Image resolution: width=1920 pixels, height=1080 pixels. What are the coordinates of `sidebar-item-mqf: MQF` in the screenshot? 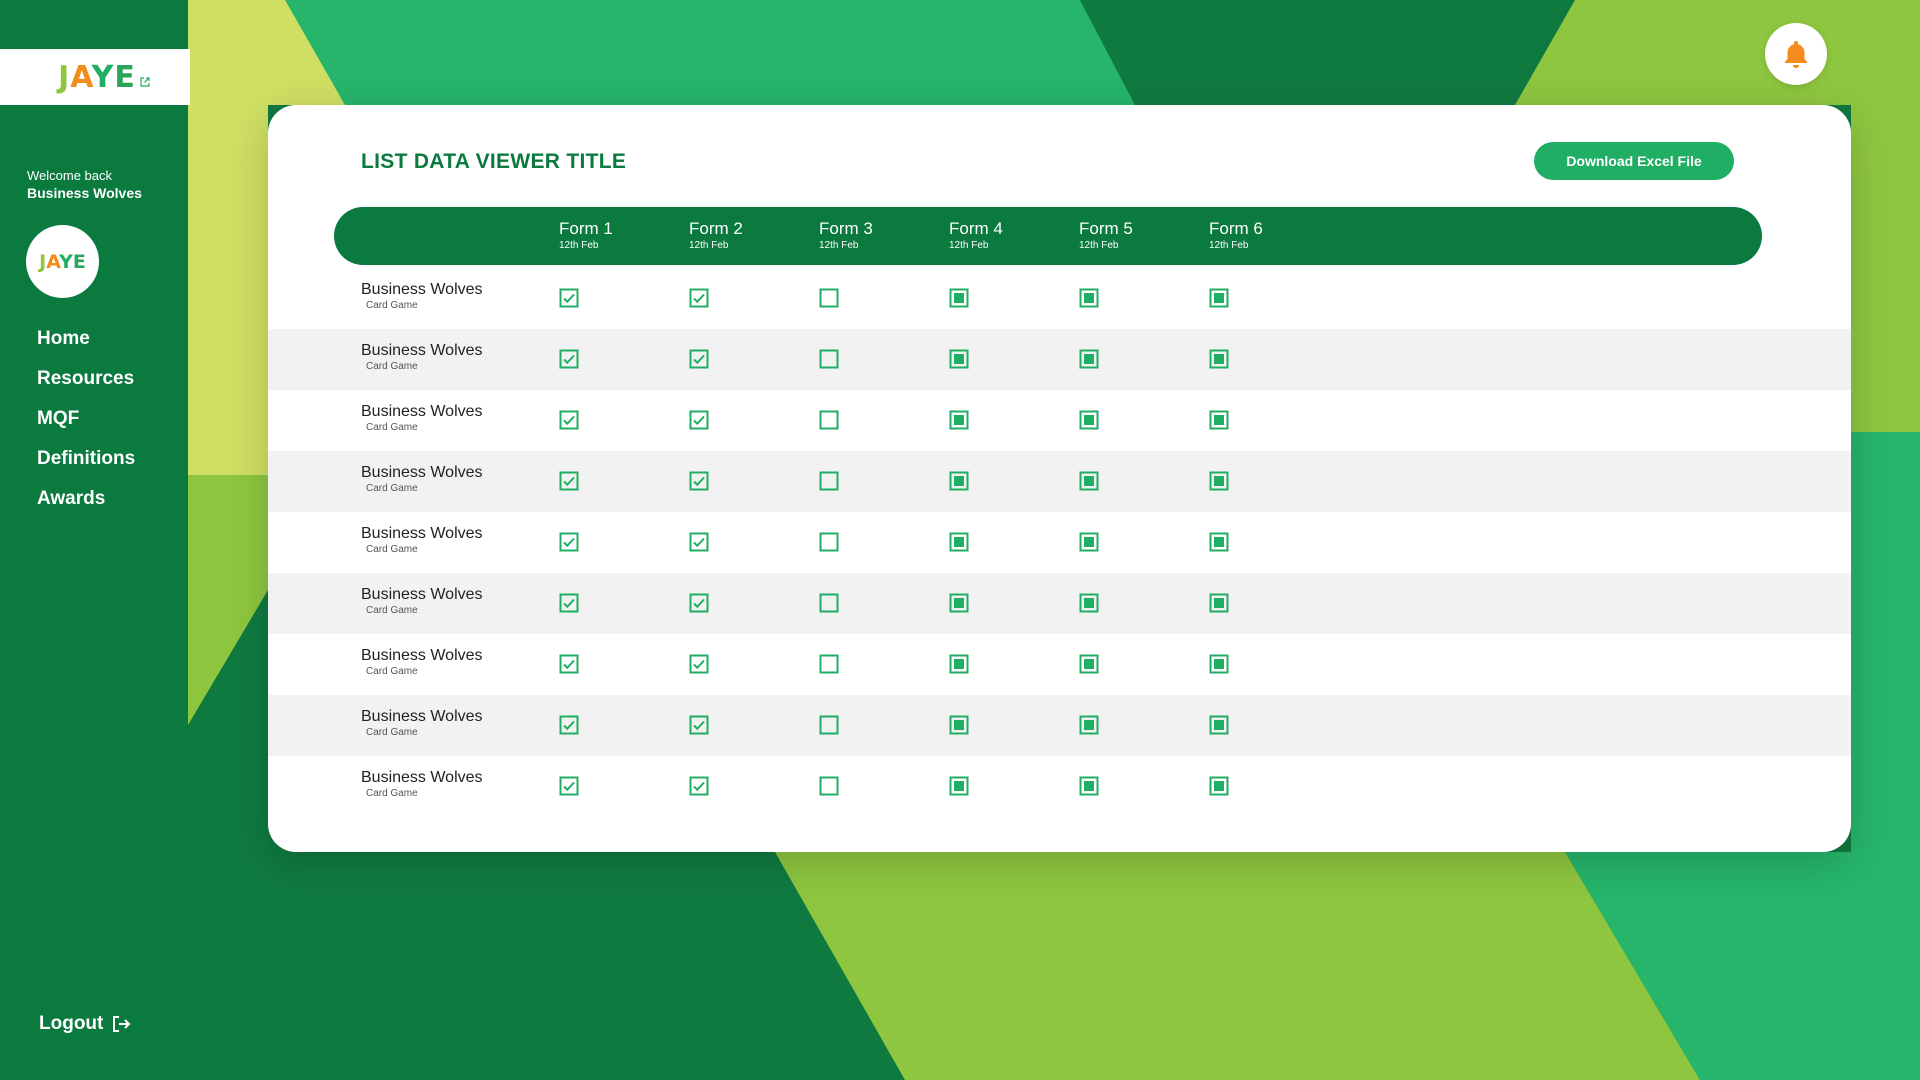 It's located at (86, 424).